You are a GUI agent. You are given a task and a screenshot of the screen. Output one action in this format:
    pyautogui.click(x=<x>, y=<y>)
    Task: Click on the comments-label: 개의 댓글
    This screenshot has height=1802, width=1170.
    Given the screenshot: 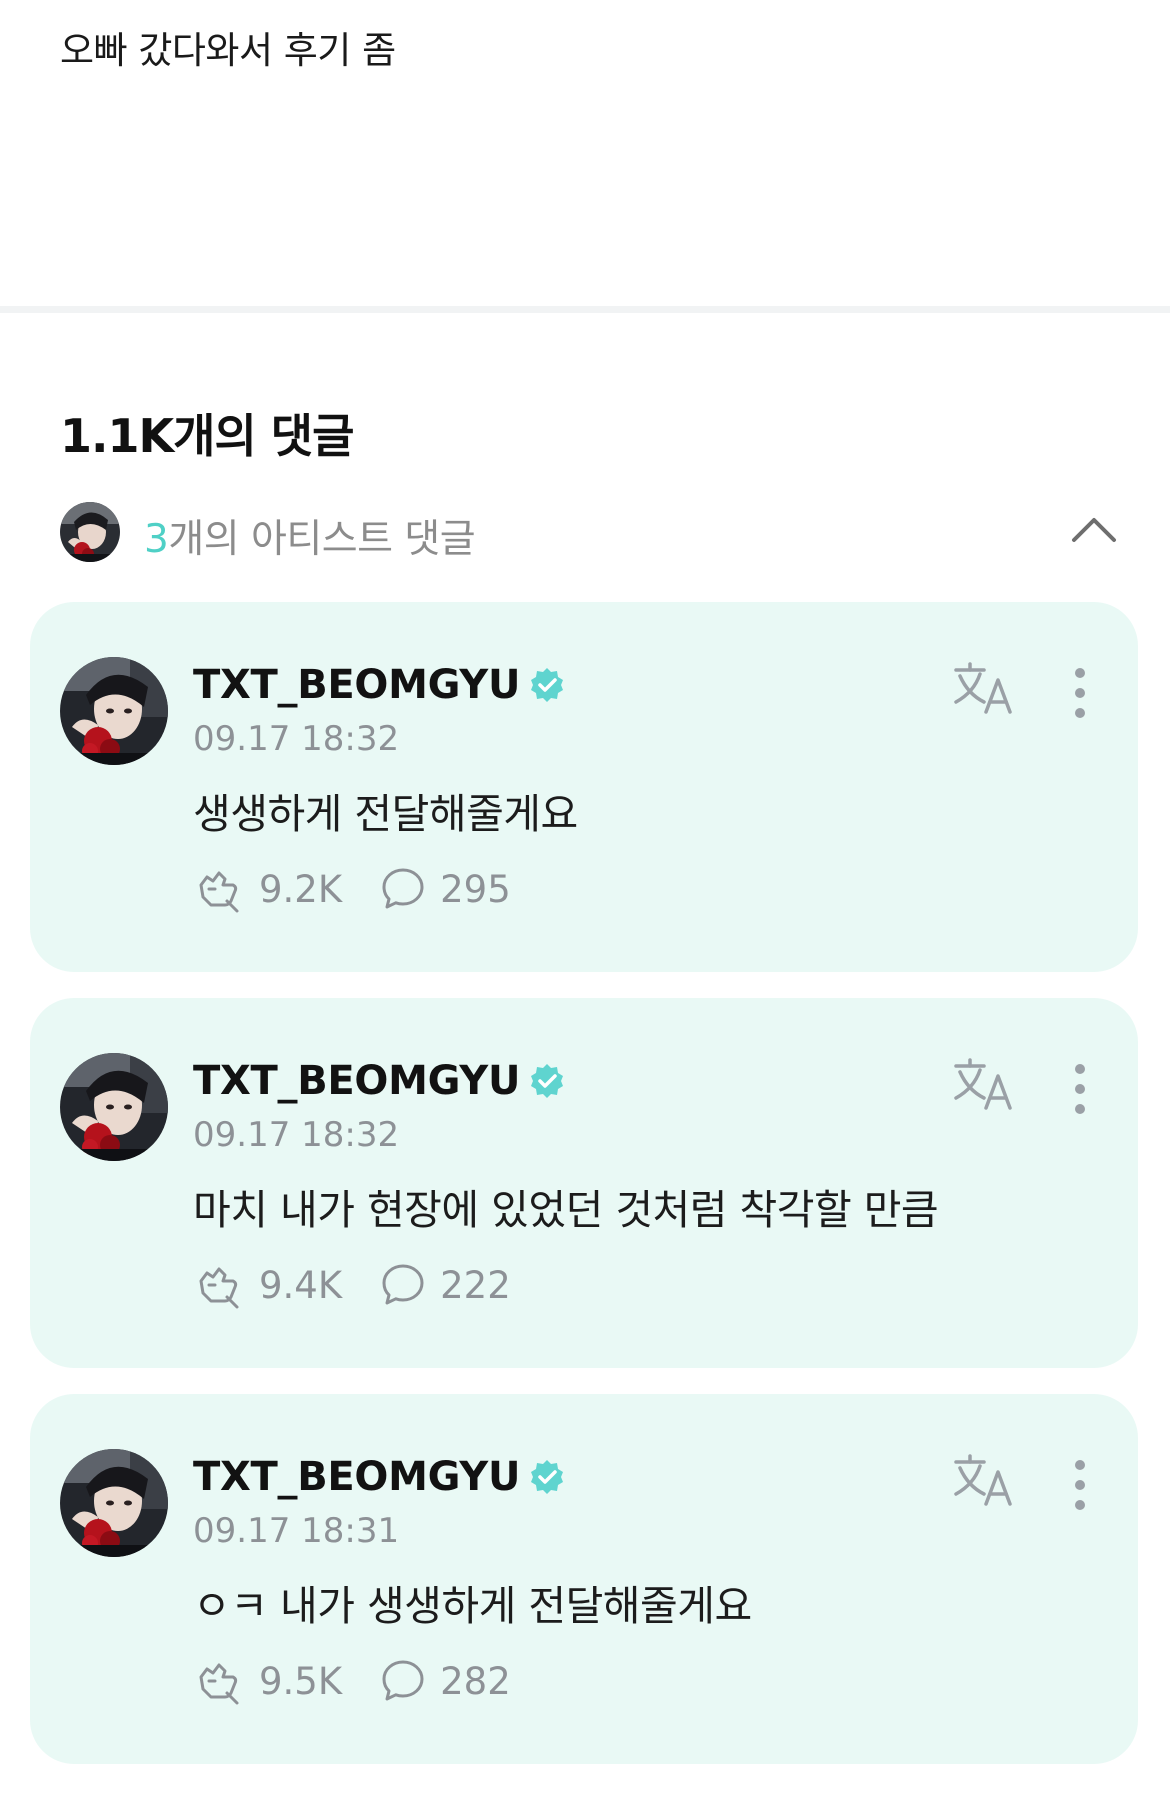 What is the action you would take?
    pyautogui.click(x=263, y=436)
    